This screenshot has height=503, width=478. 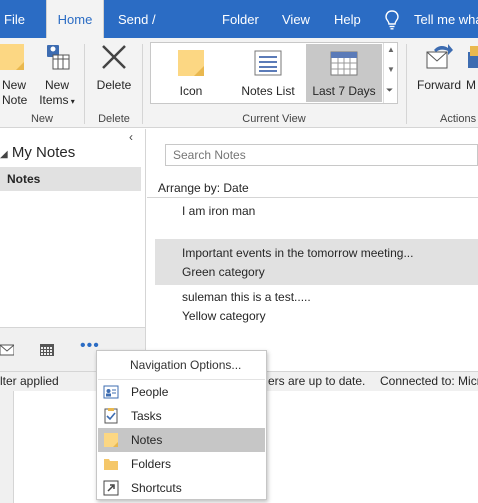 I want to click on more-actions-button: M, so click(x=472, y=67).